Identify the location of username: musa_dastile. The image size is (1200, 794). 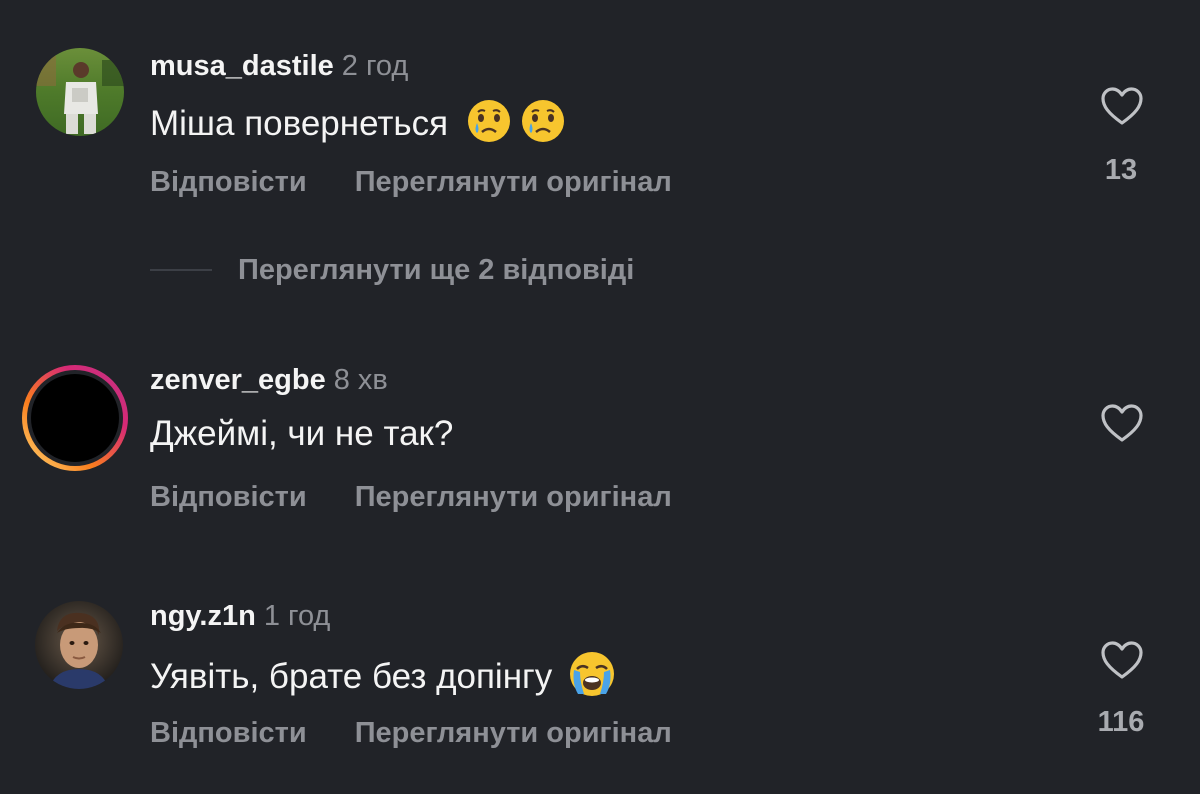
(242, 66).